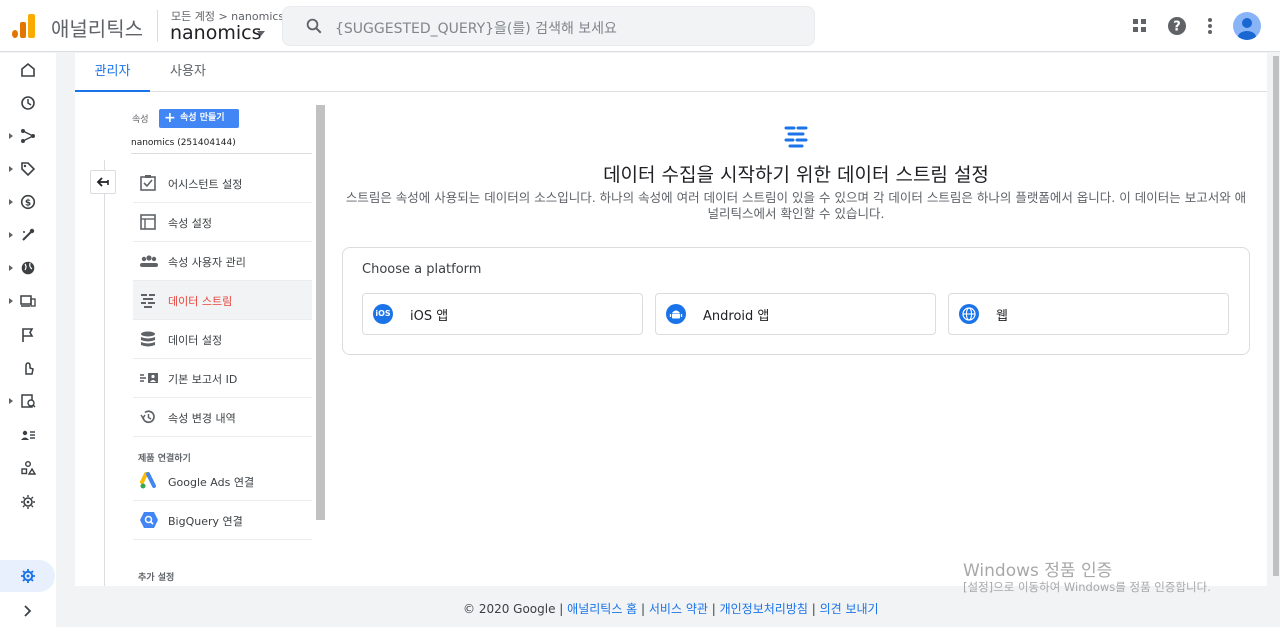 The width and height of the screenshot is (1280, 627). I want to click on menu-label: 속성 설정, so click(190, 223).